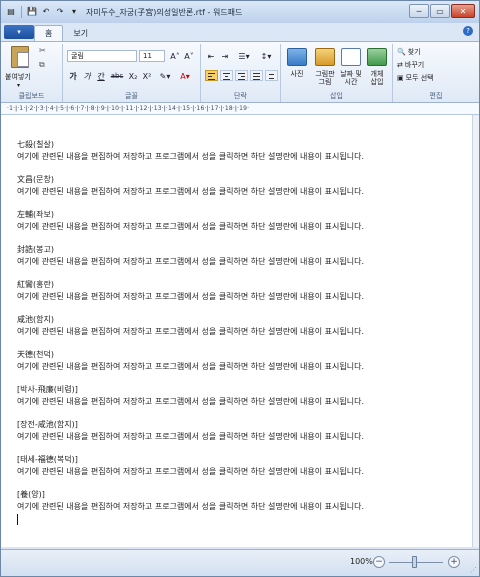 The image size is (480, 577). I want to click on entry-title: [박사-飛廉(비렴)], so click(47, 389).